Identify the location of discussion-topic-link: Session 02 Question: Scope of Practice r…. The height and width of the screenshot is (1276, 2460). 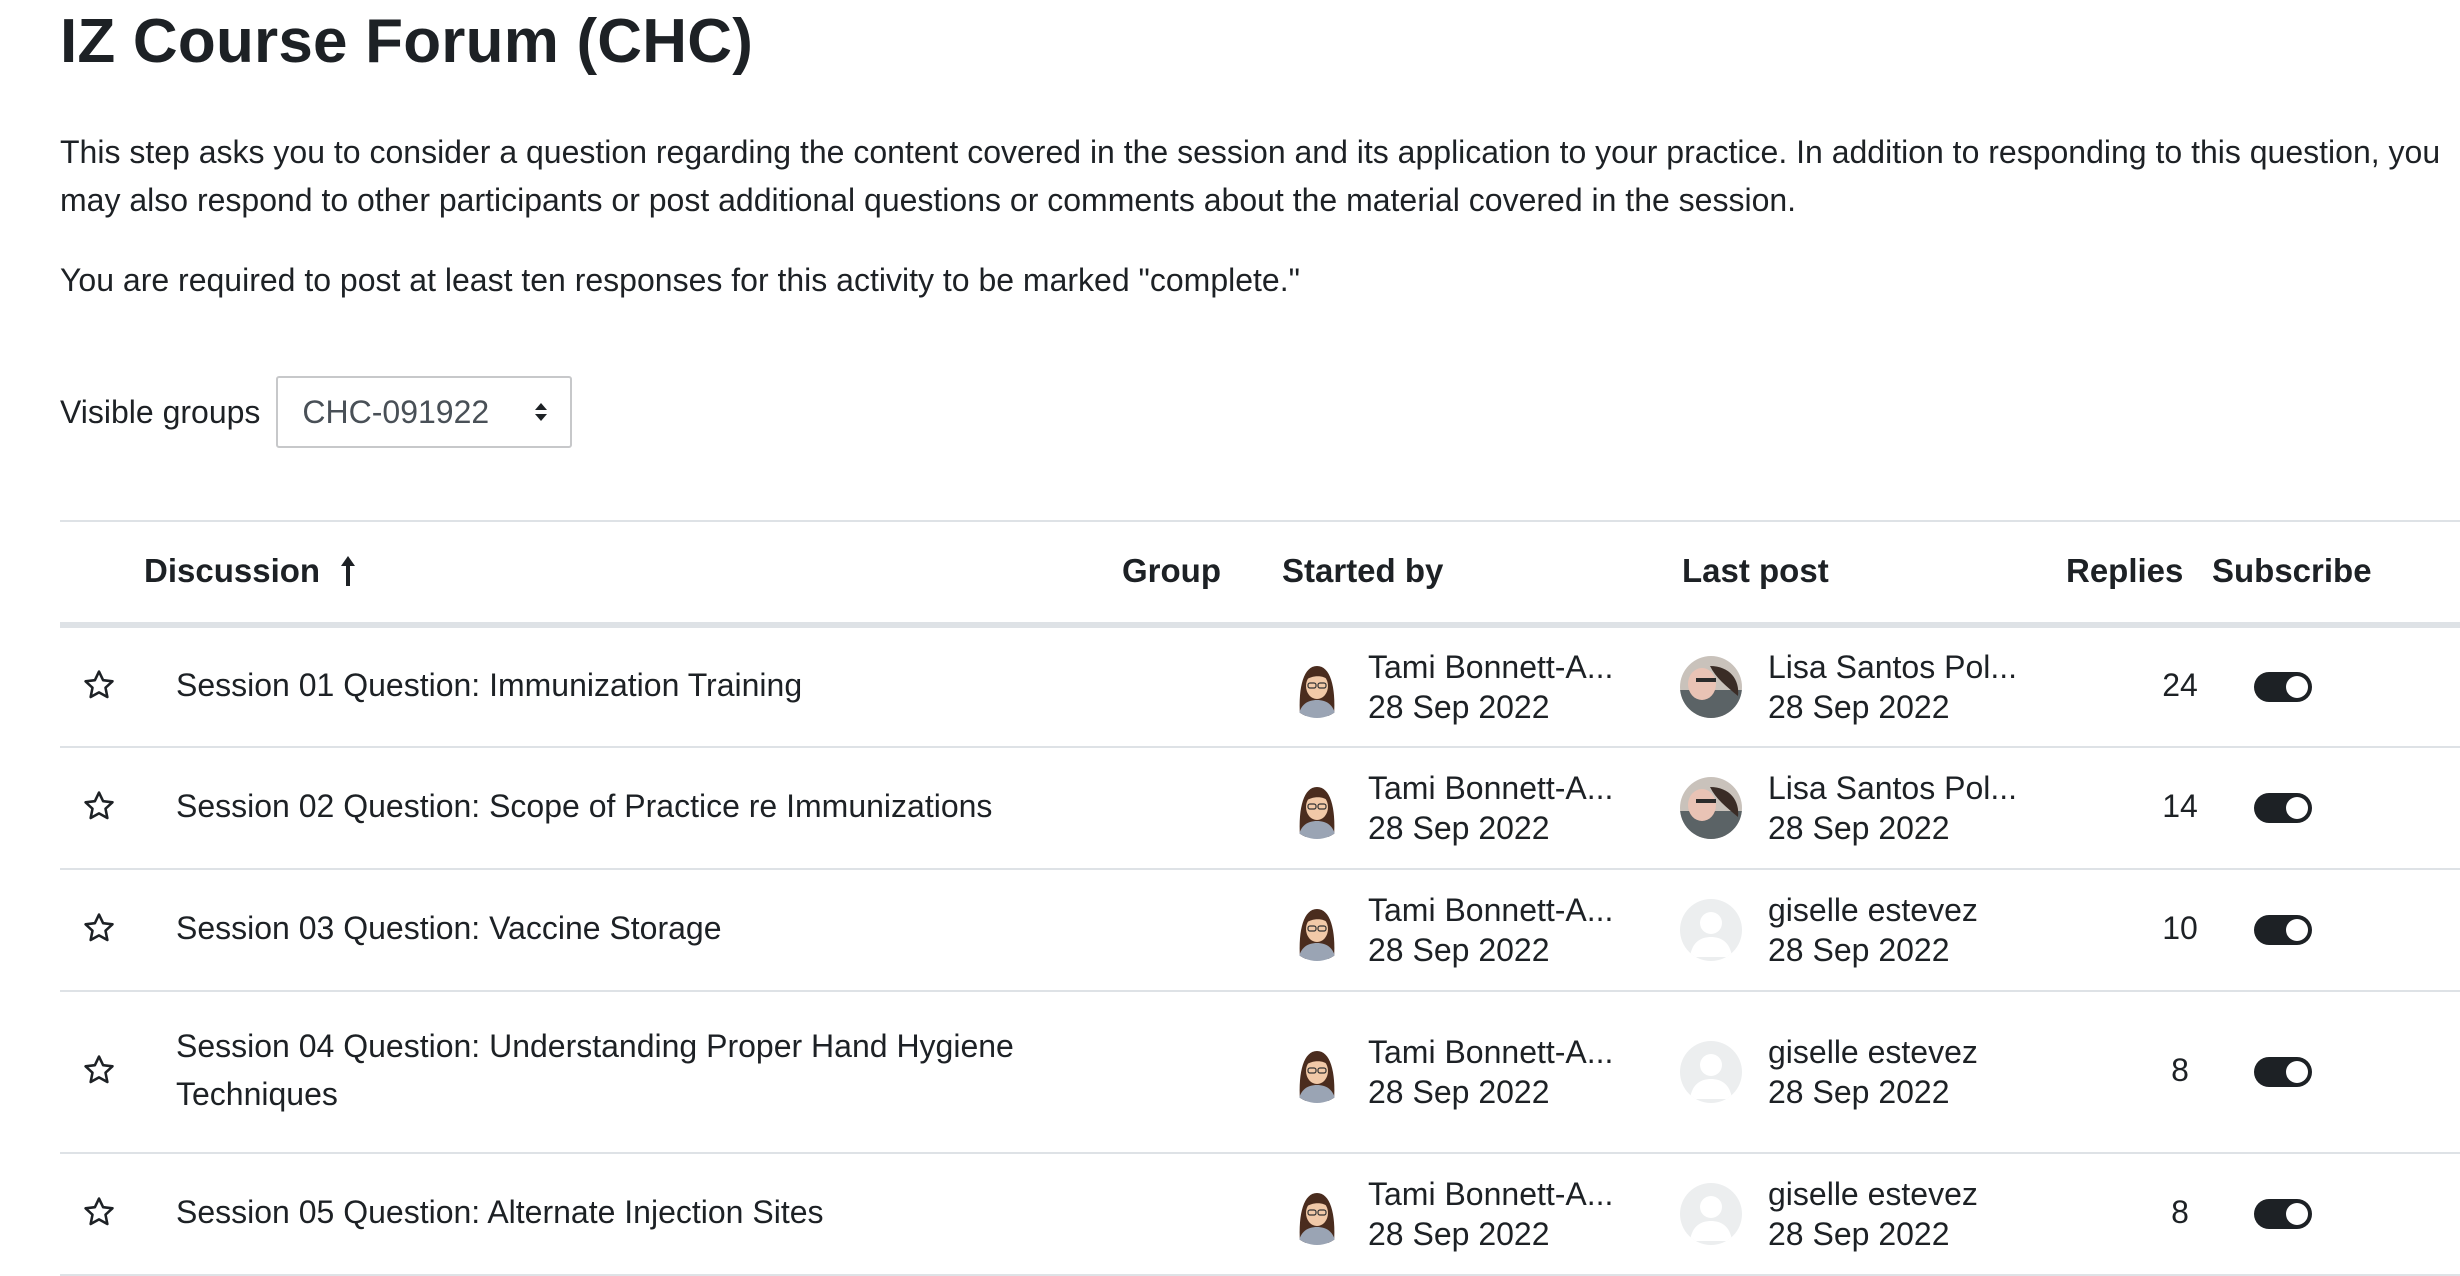
(636, 806).